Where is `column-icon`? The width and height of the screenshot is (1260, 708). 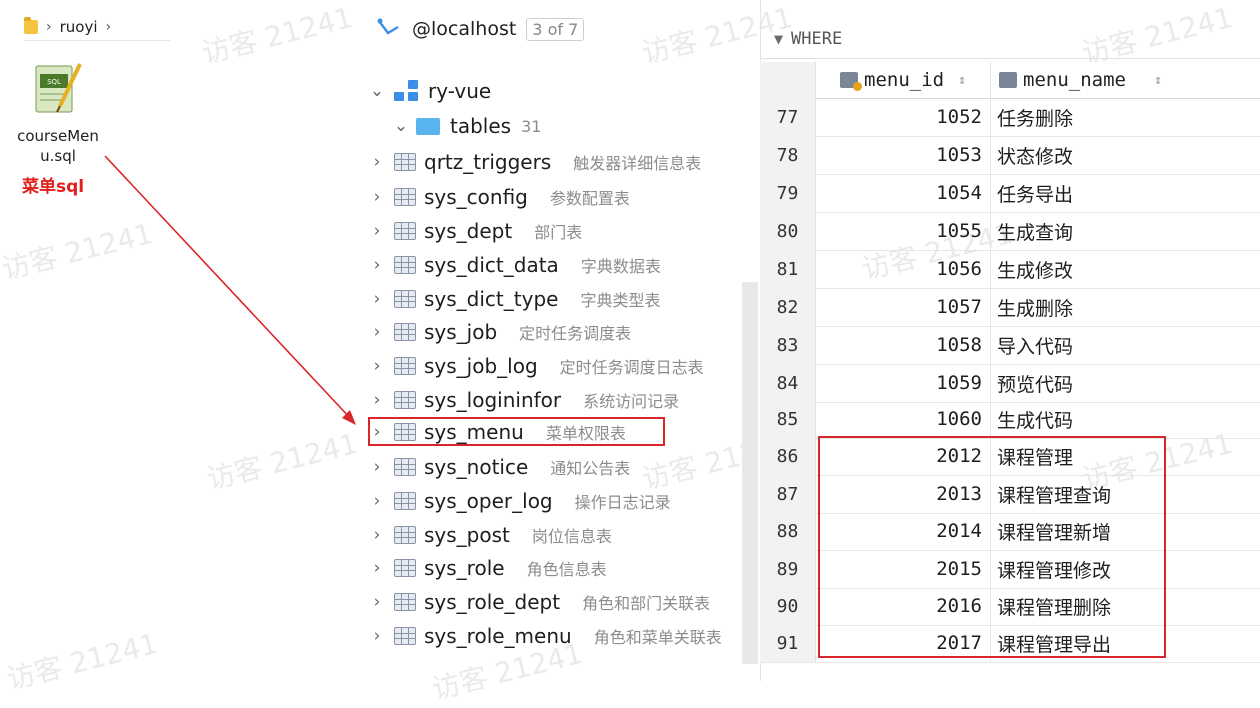 column-icon is located at coordinates (1008, 80).